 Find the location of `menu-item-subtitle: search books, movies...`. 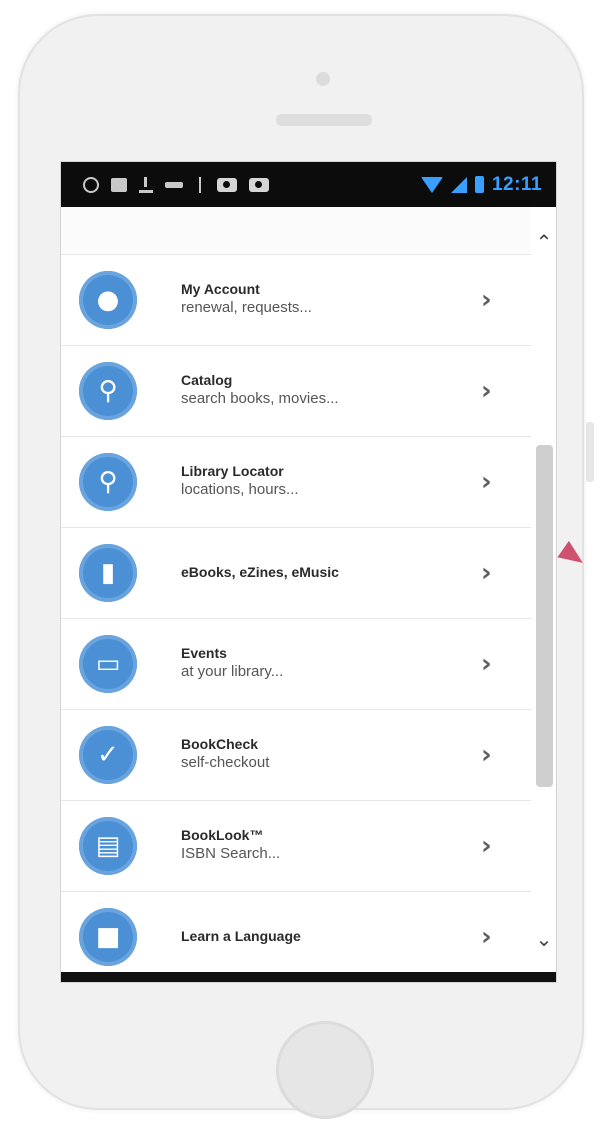

menu-item-subtitle: search books, movies... is located at coordinates (260, 398).